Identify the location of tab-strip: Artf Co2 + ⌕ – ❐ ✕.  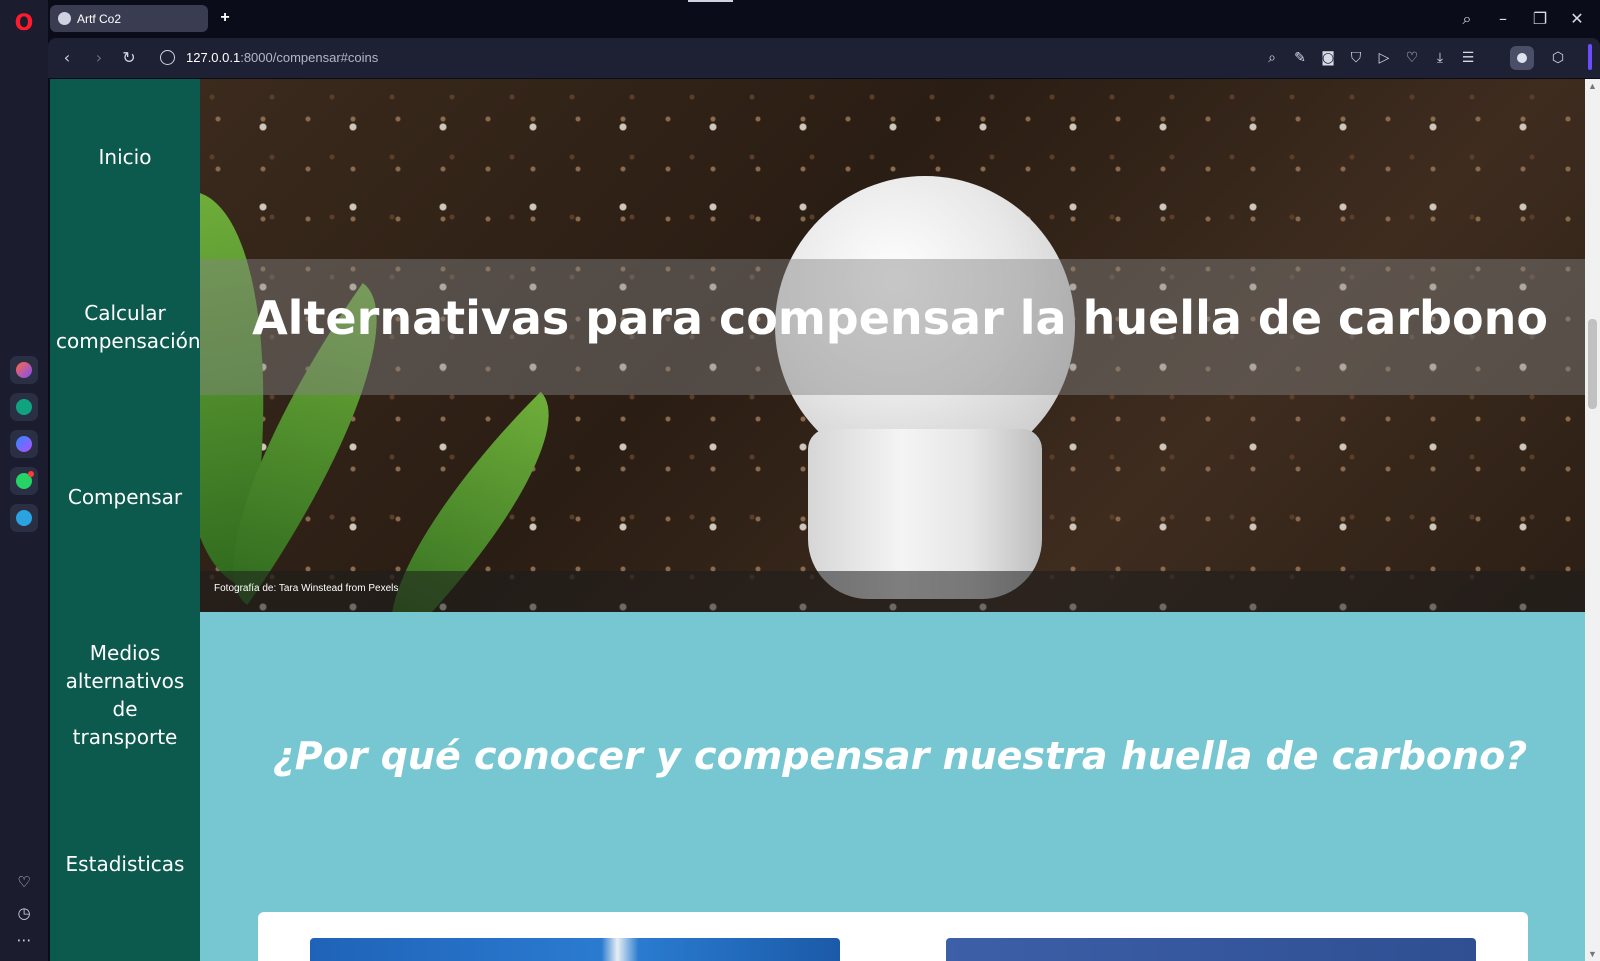
(824, 18).